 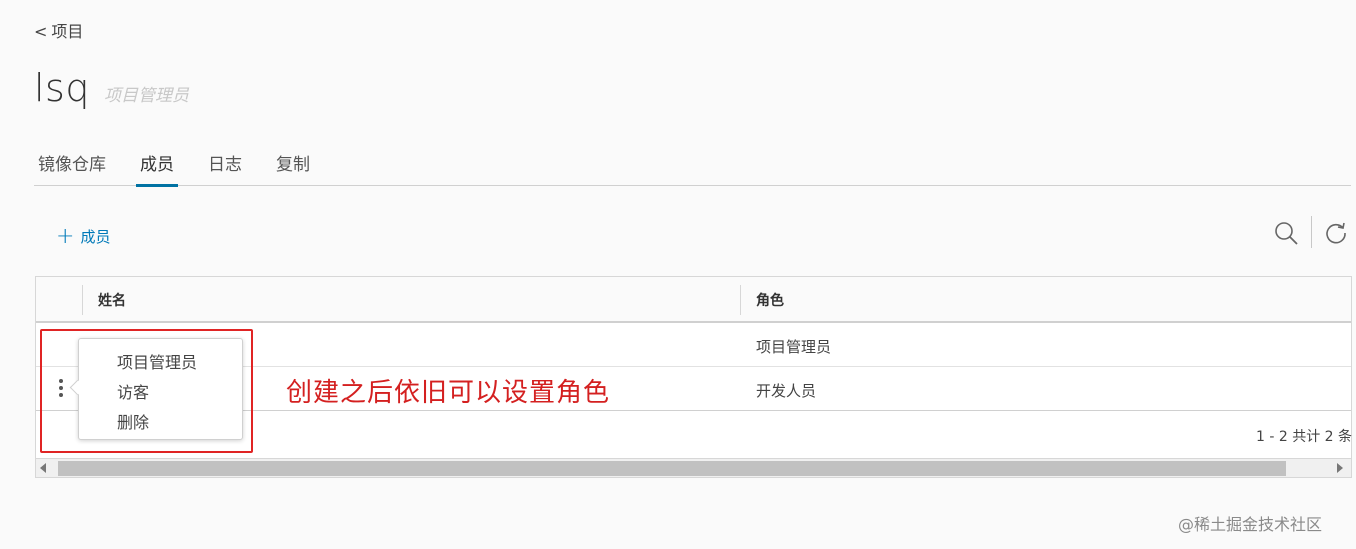 I want to click on toolbar-divider, so click(x=1311, y=232).